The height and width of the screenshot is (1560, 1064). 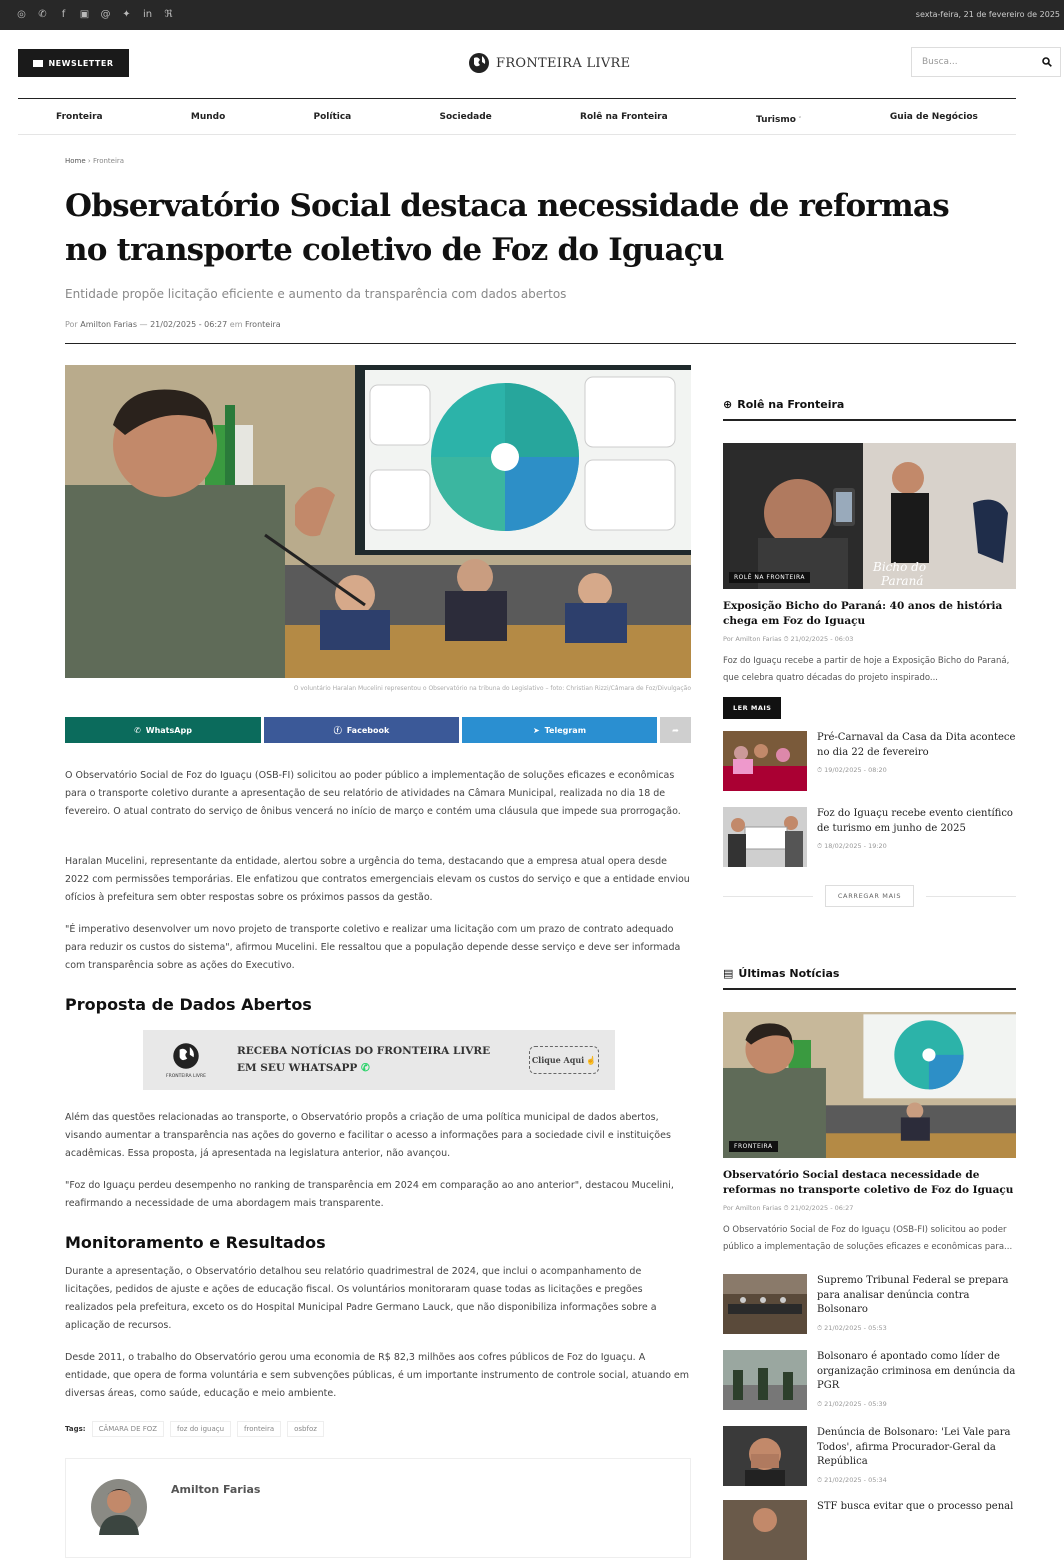 I want to click on banner-line-2: EM SEU WHATSAPP, so click(x=297, y=1068).